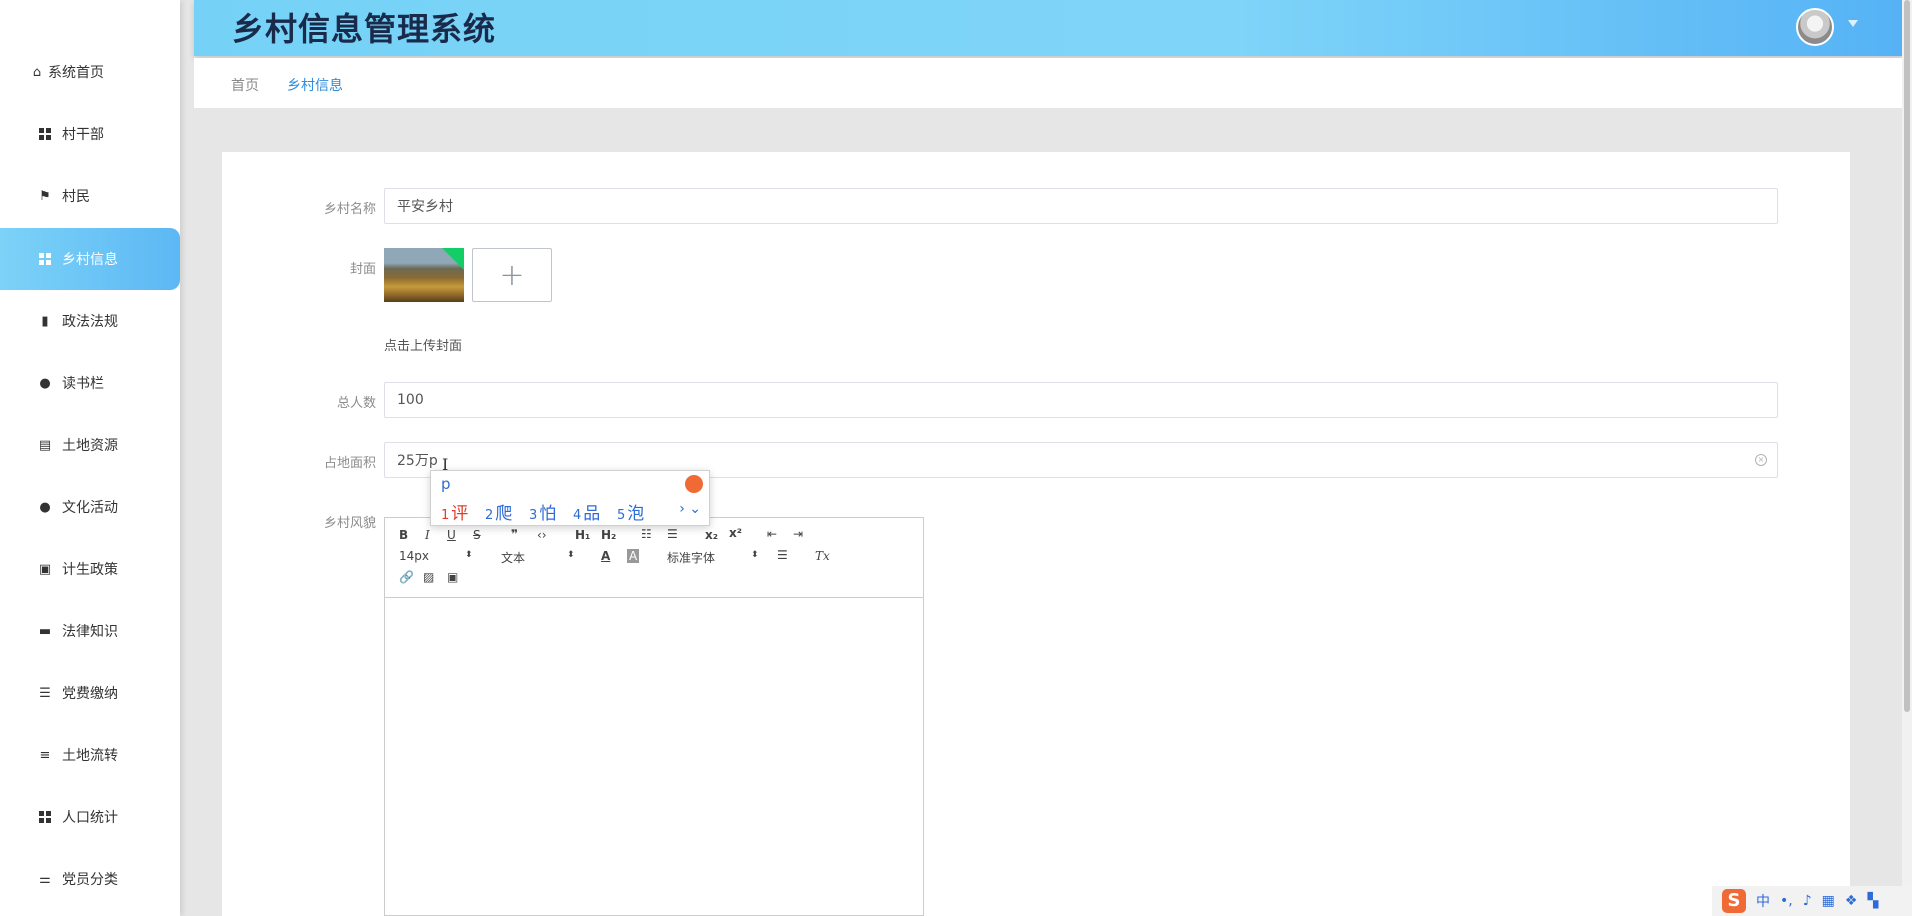  What do you see at coordinates (437, 556) in the screenshot?
I see `font-size-select: 14px ⬍` at bounding box center [437, 556].